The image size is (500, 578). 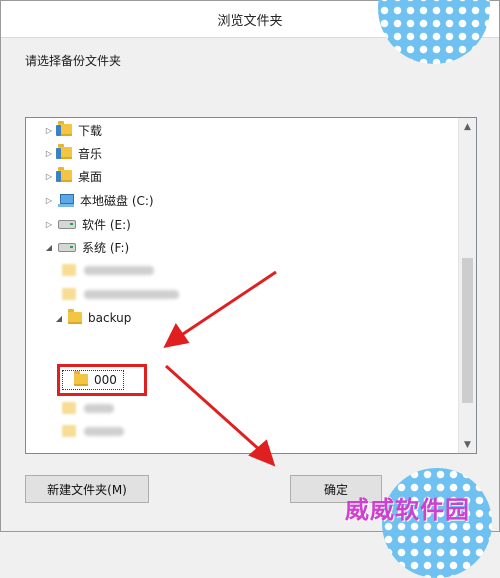 I want to click on arrow-to-ok-line, so click(x=214, y=409).